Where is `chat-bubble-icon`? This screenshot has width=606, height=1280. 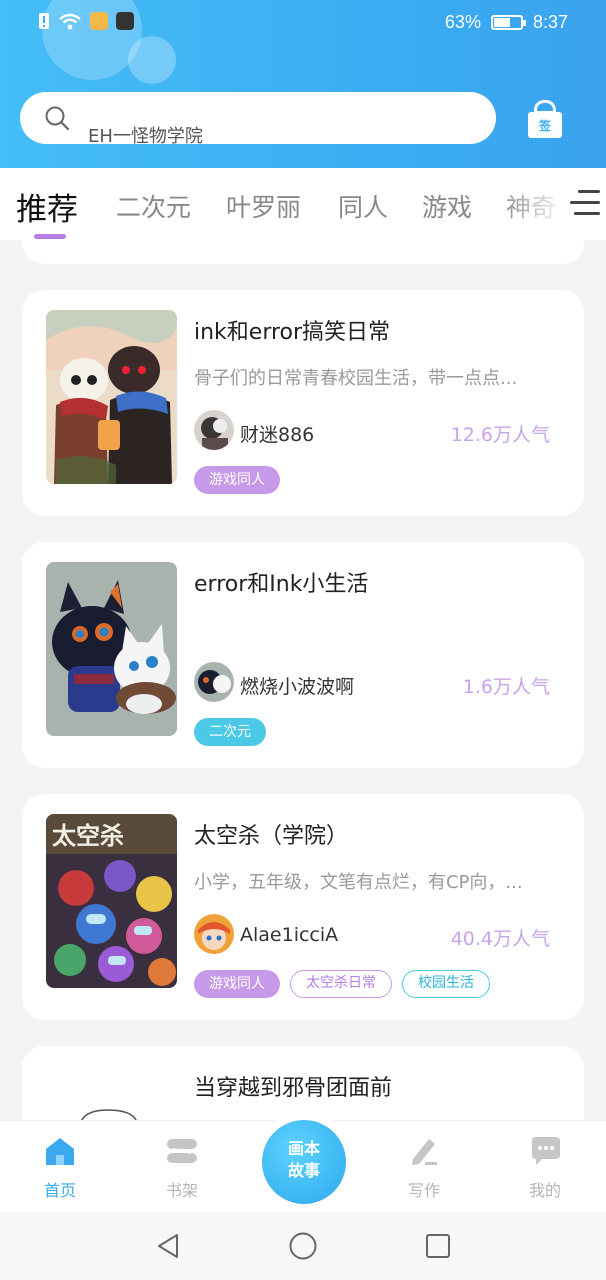 chat-bubble-icon is located at coordinates (546, 1151).